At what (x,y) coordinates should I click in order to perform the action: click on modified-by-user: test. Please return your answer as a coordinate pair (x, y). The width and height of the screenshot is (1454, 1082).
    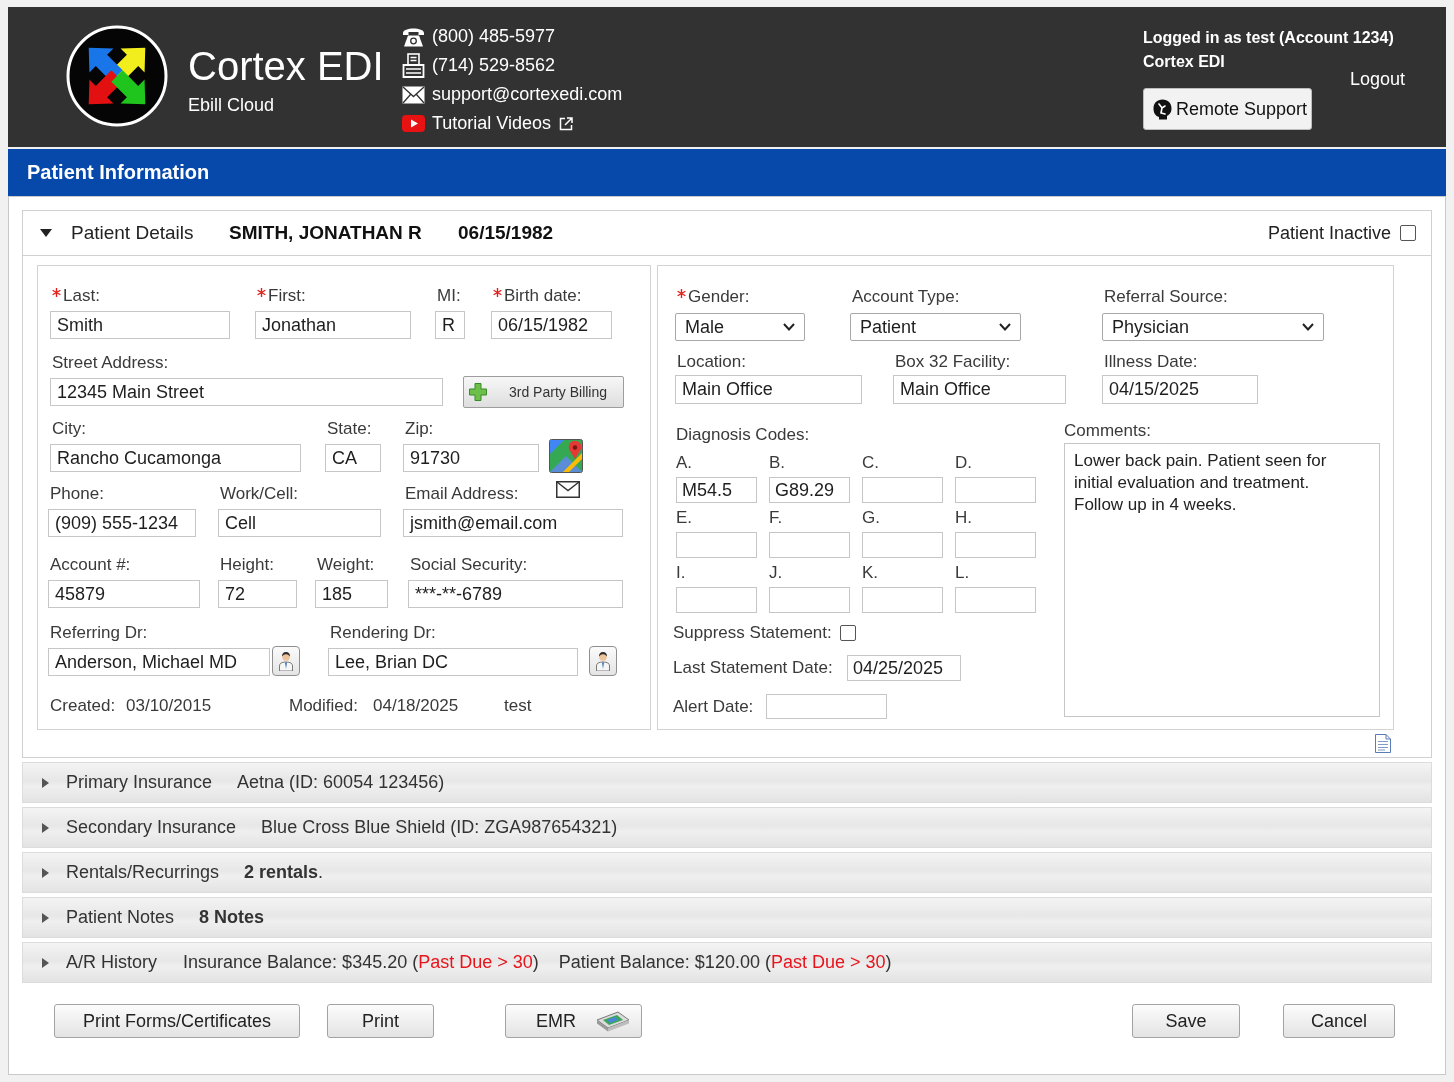
    Looking at the image, I should click on (518, 706).